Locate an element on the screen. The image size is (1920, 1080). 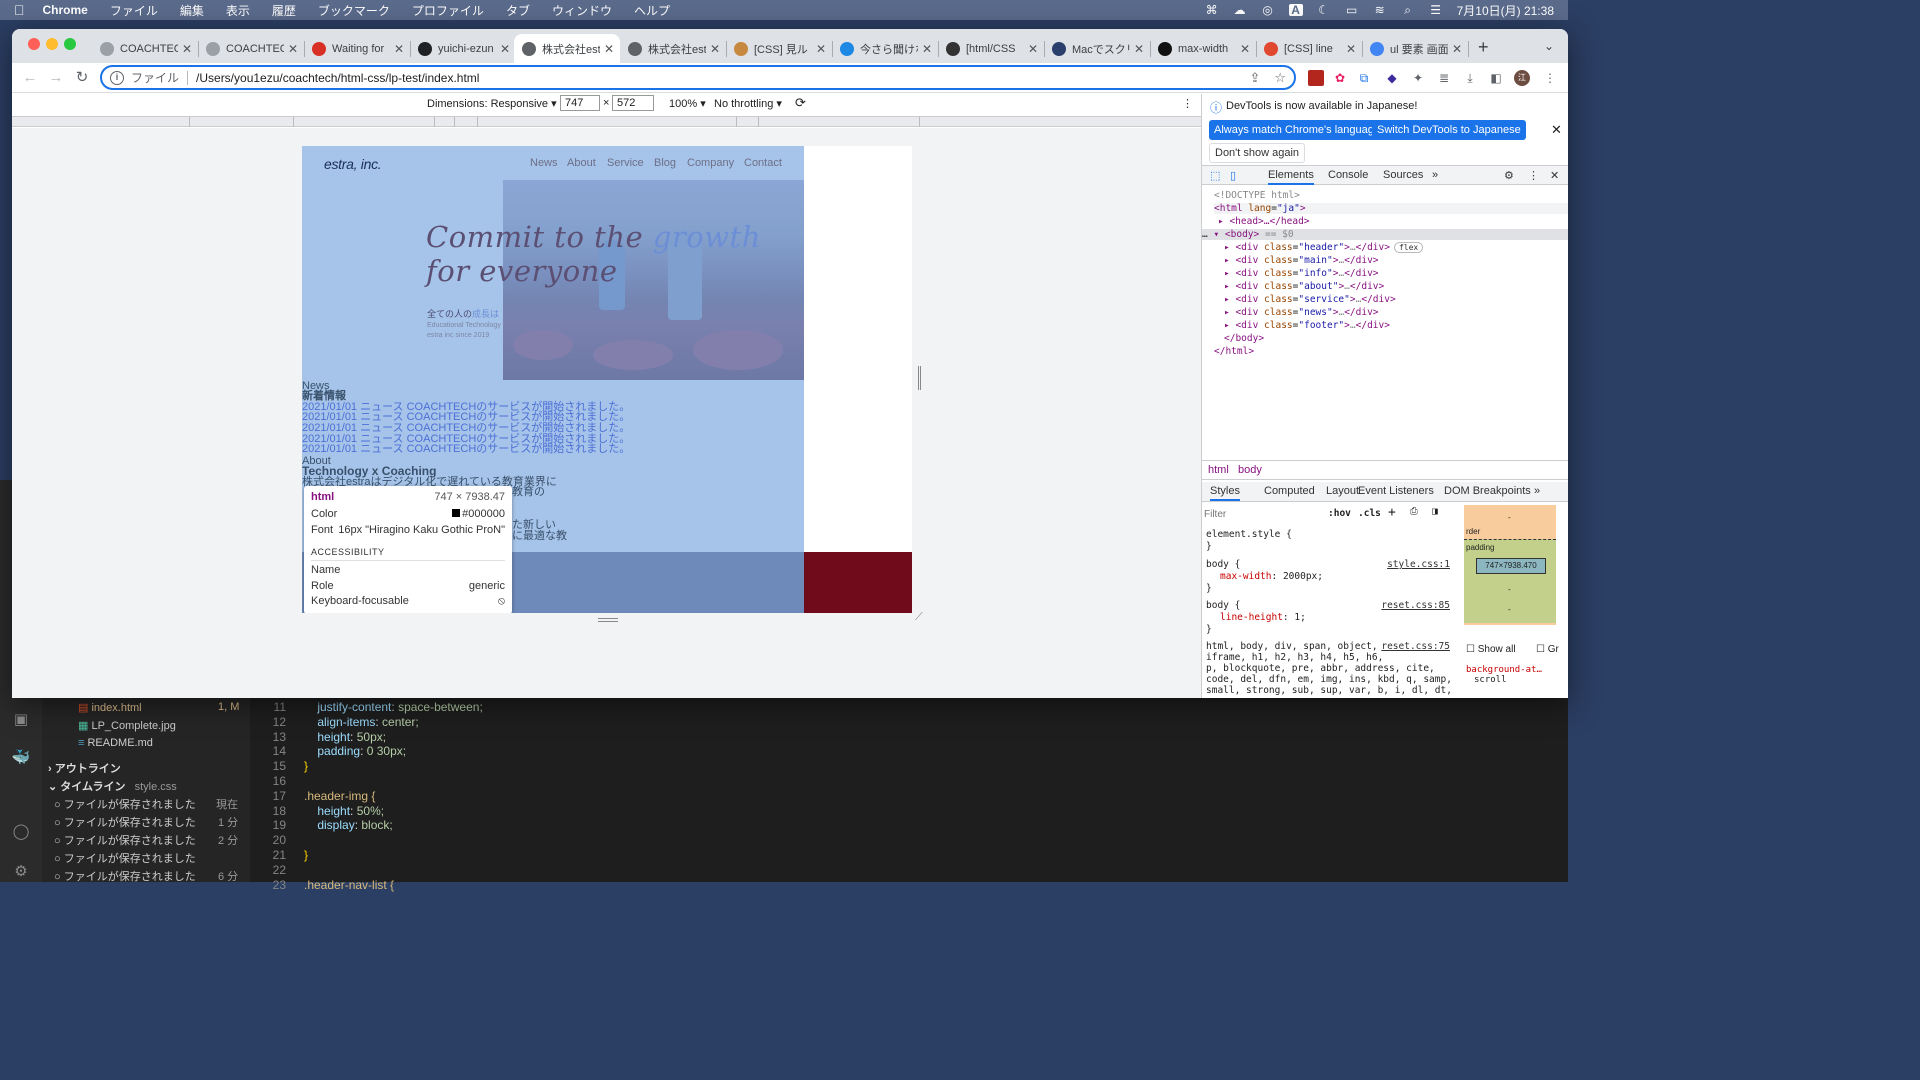
devtools-menu-icon: ⋮ is located at coordinates (1533, 175).